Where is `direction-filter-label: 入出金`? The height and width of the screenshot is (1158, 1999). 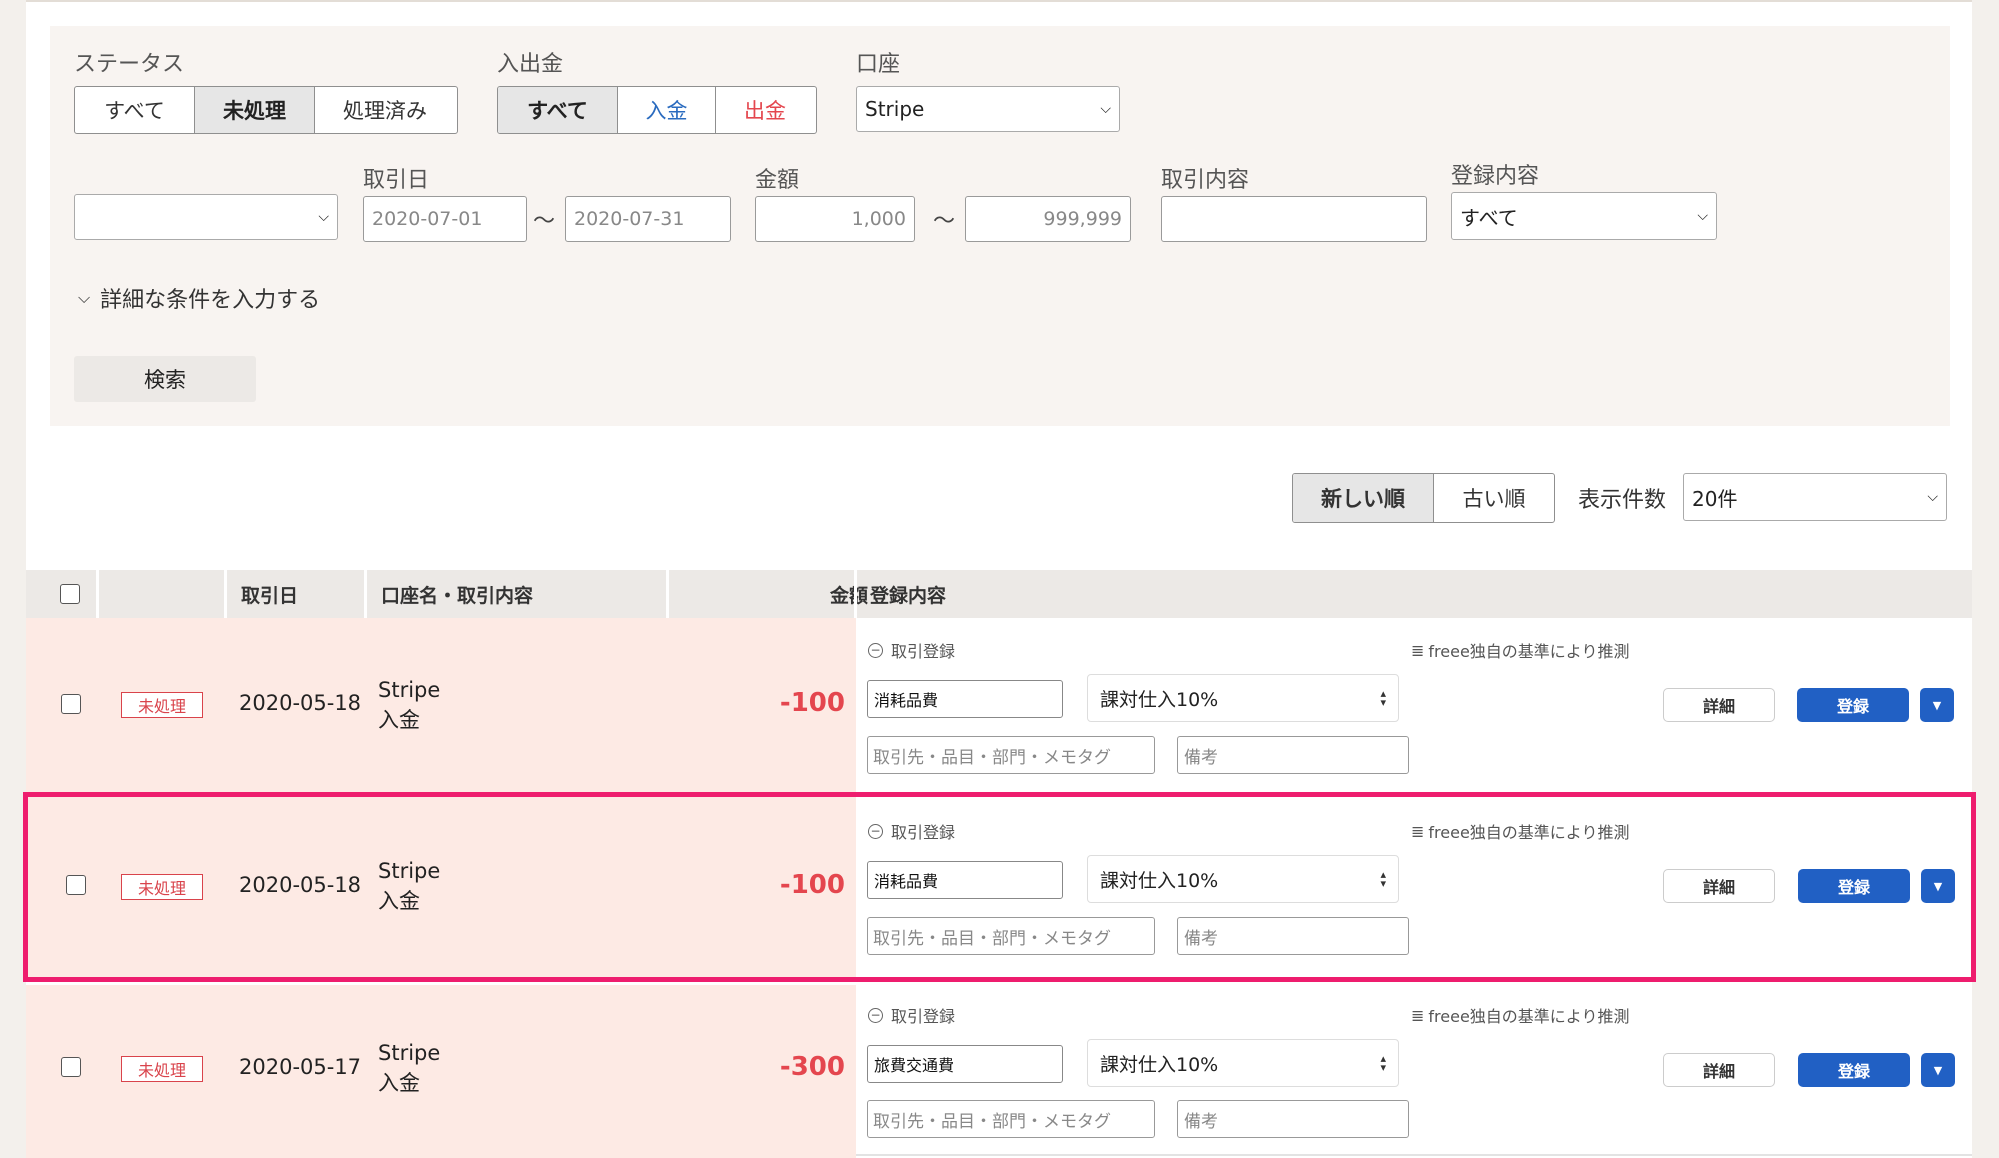
direction-filter-label: 入出金 is located at coordinates (530, 64).